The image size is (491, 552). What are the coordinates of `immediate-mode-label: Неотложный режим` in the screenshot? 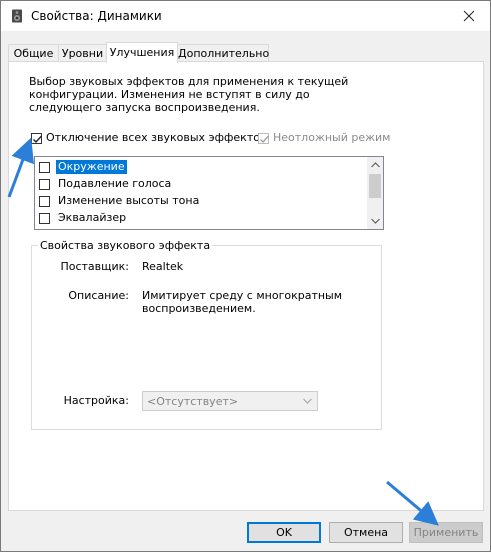 It's located at (332, 137).